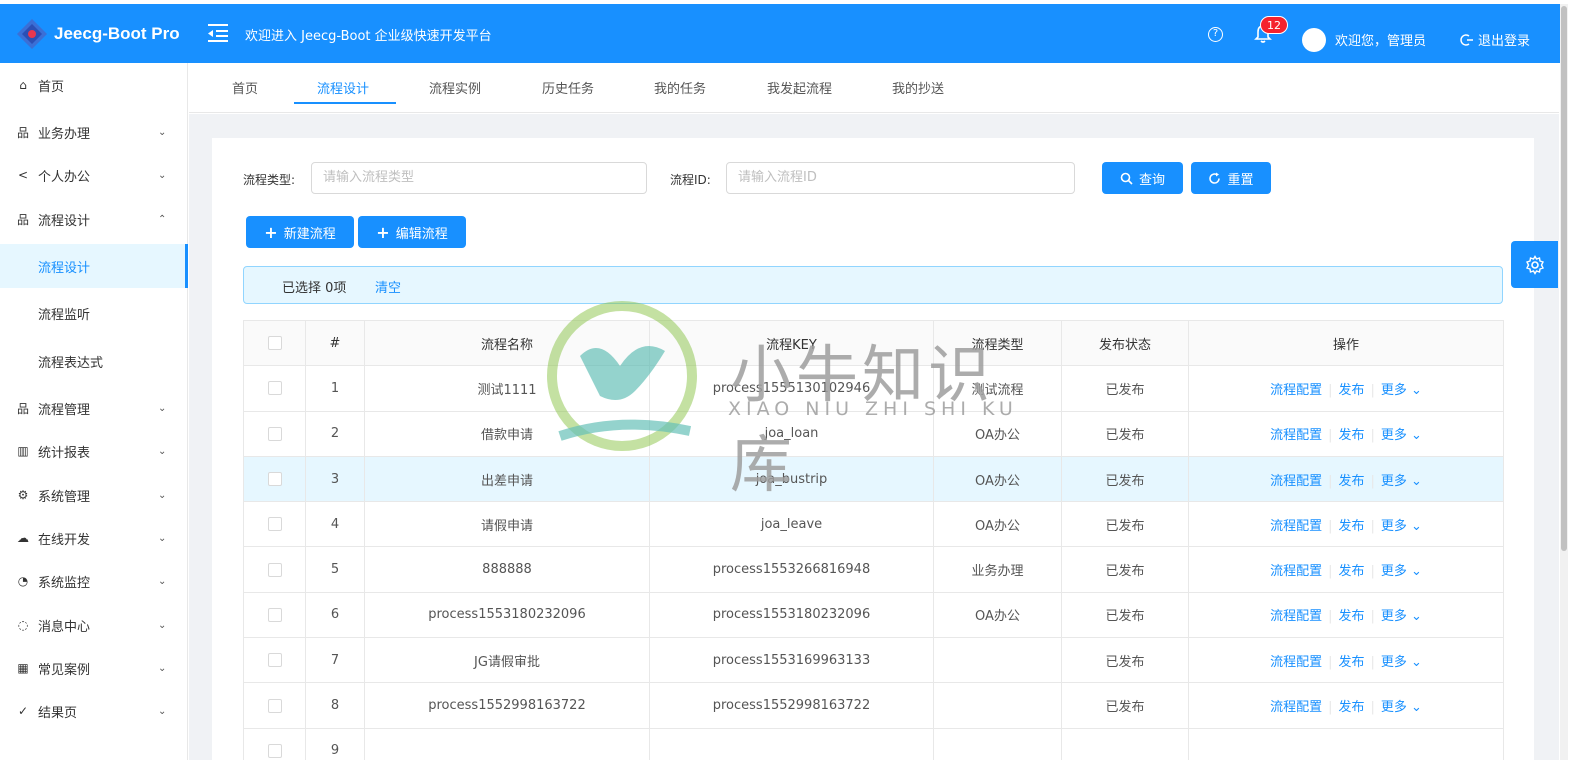  I want to click on app-logo: Jeecg-Boot Pro, so click(98, 34).